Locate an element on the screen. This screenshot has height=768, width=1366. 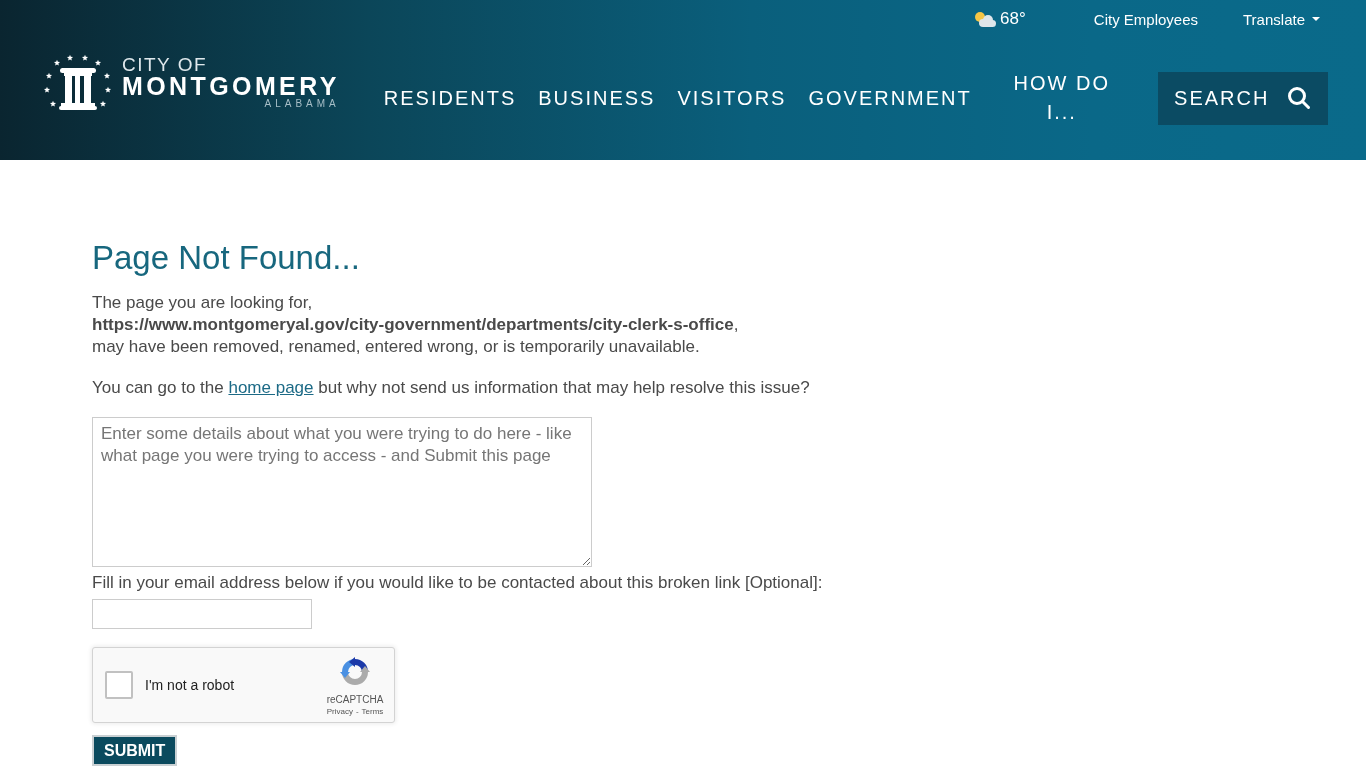
nav-link: RESIDENTS is located at coordinates (450, 98).